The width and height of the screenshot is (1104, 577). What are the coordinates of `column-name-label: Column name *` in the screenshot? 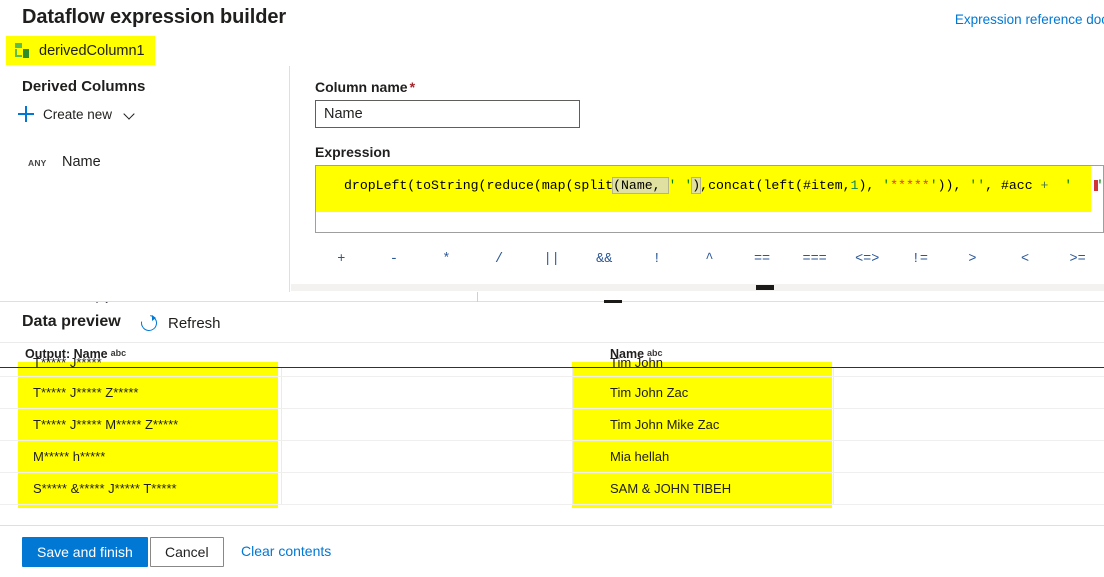 It's located at (365, 87).